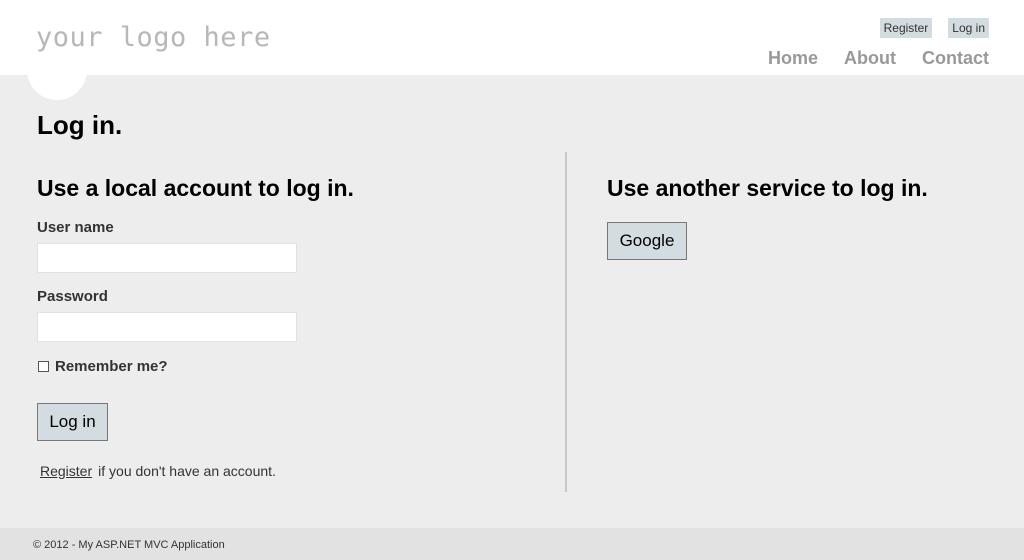 The width and height of the screenshot is (1024, 560). Describe the element at coordinates (43, 366) in the screenshot. I see `remember-me-checkbox` at that location.